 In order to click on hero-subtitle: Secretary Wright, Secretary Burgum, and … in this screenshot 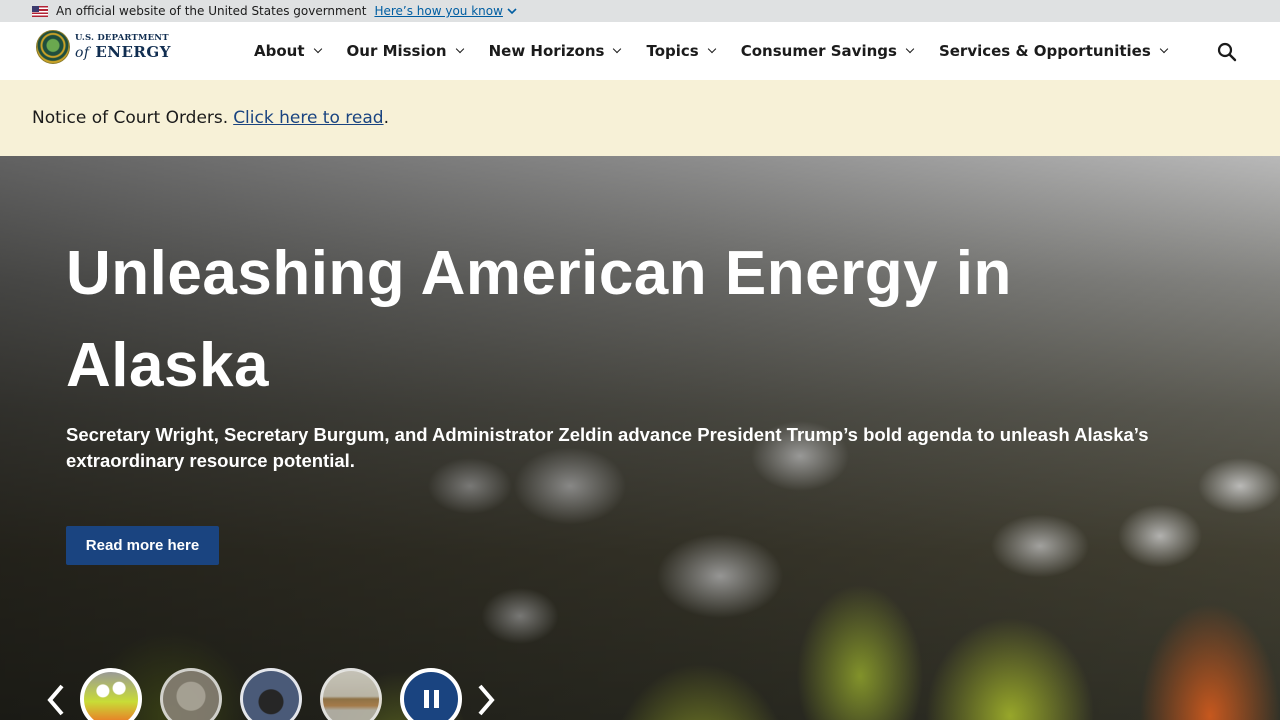, I will do `click(607, 447)`.